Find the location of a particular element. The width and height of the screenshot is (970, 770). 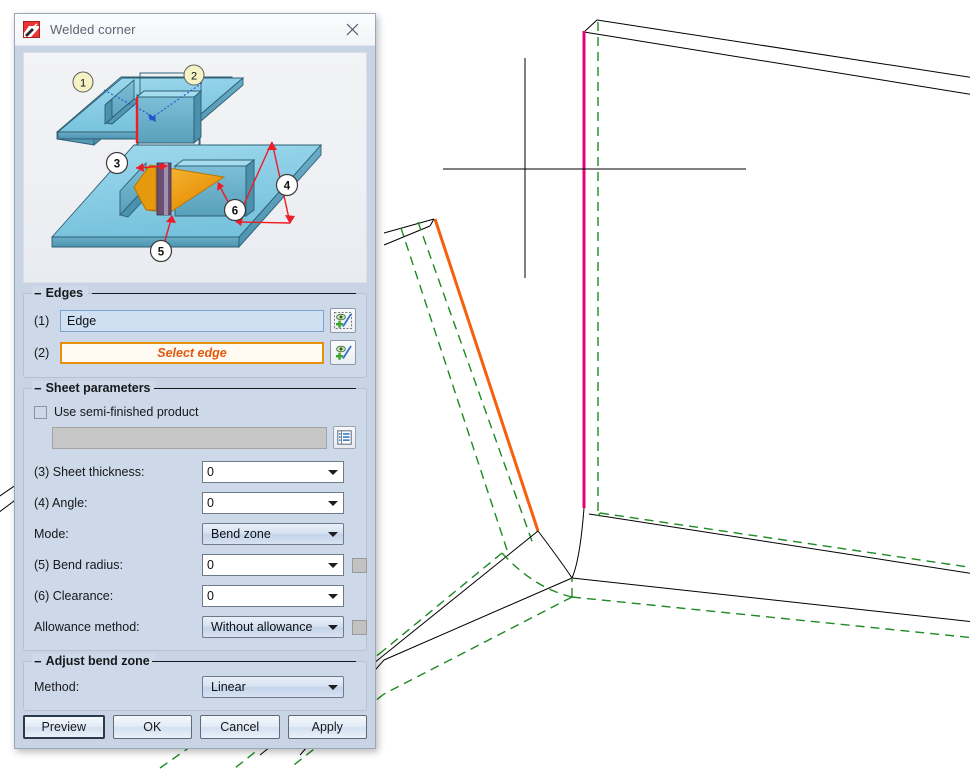

unfold-line-orange-ref2 is located at coordinates (475, 383).